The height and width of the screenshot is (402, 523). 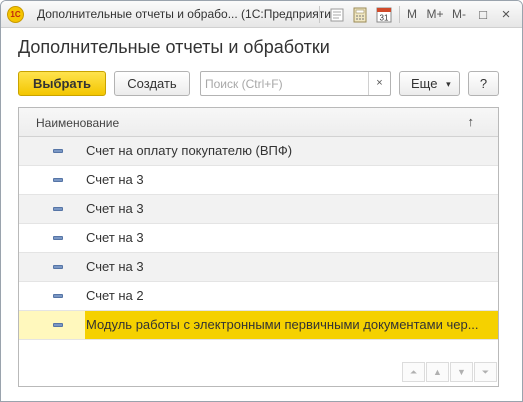 I want to click on restore-button: □, so click(x=483, y=14).